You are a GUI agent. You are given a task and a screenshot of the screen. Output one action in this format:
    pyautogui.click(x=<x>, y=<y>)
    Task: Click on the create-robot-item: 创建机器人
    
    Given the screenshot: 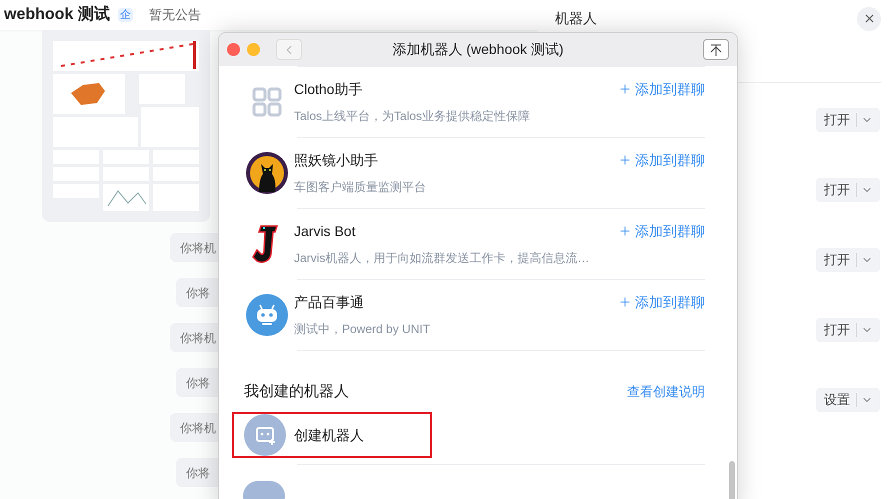 What is the action you would take?
    pyautogui.click(x=332, y=435)
    